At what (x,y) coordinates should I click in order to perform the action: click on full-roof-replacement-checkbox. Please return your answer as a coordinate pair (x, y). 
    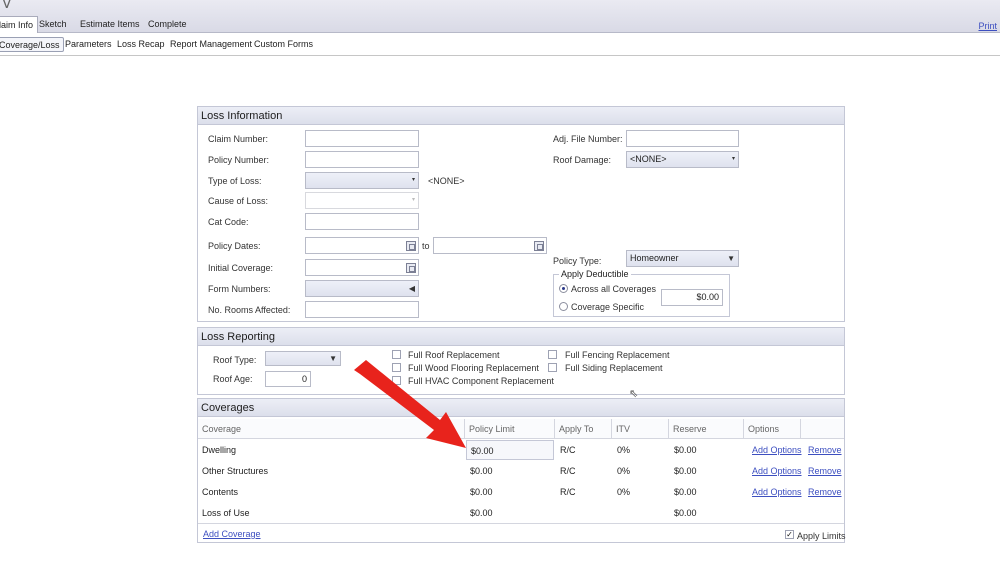
    Looking at the image, I should click on (396, 354).